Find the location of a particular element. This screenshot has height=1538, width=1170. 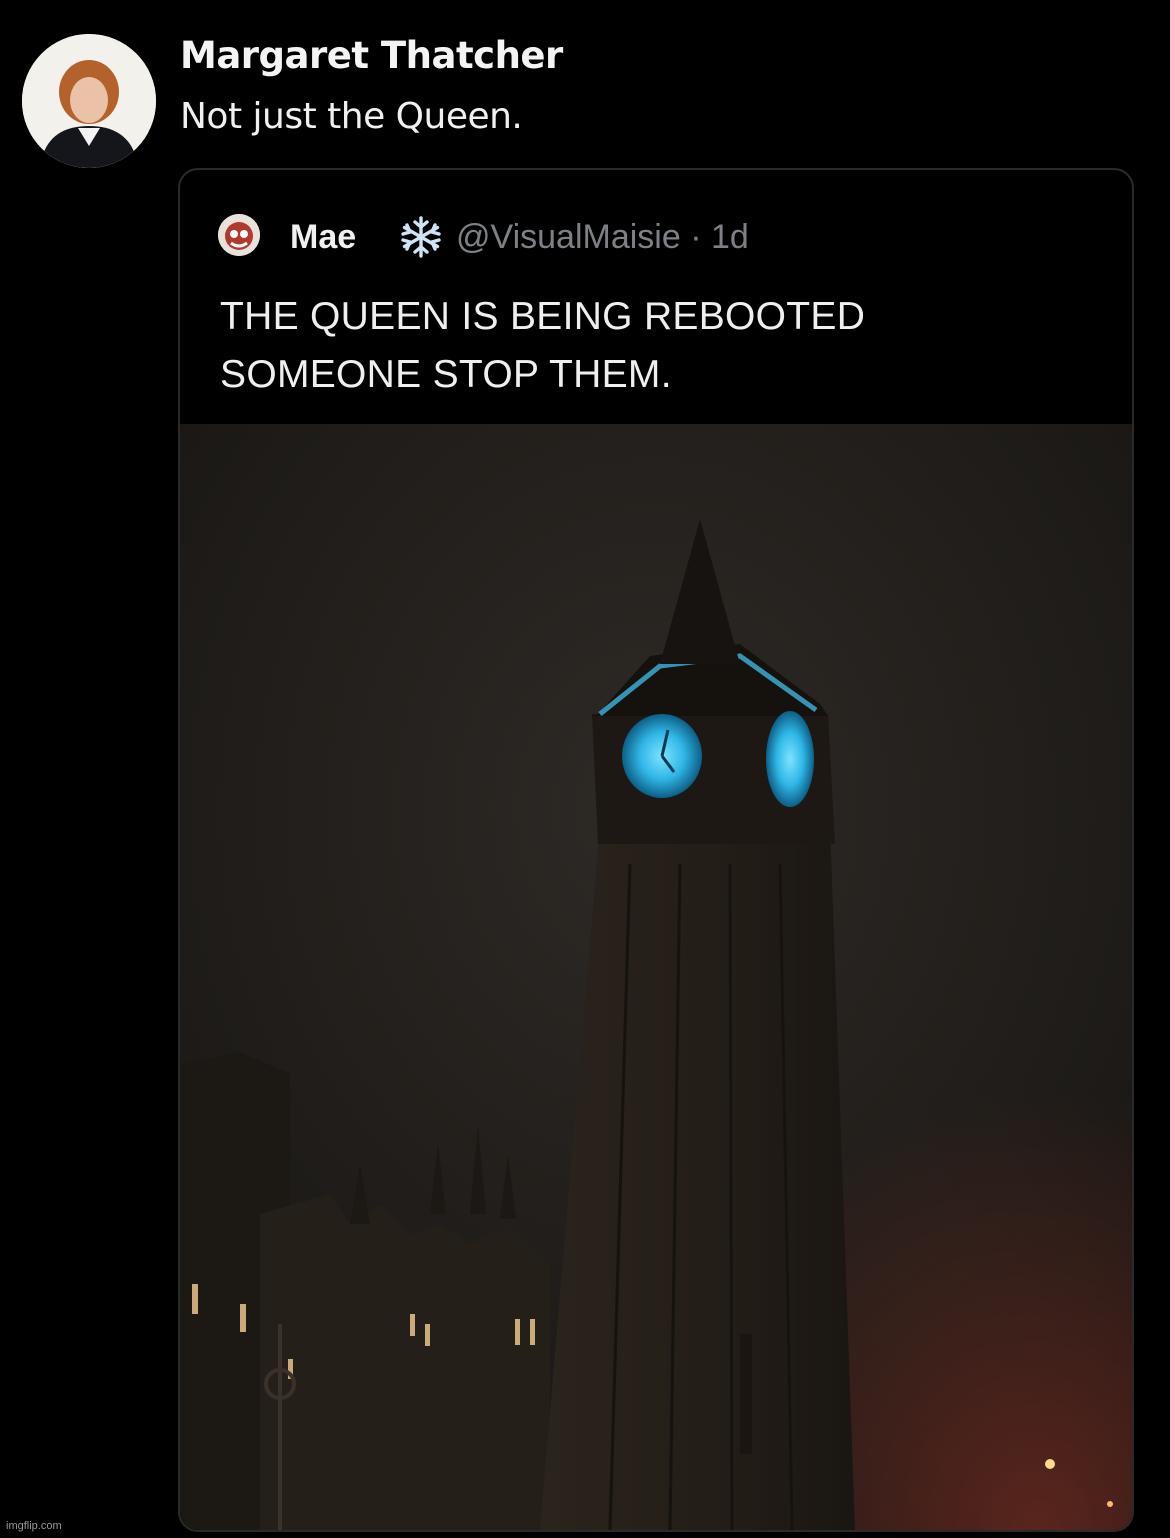

quoted-author-avatar is located at coordinates (239, 235).